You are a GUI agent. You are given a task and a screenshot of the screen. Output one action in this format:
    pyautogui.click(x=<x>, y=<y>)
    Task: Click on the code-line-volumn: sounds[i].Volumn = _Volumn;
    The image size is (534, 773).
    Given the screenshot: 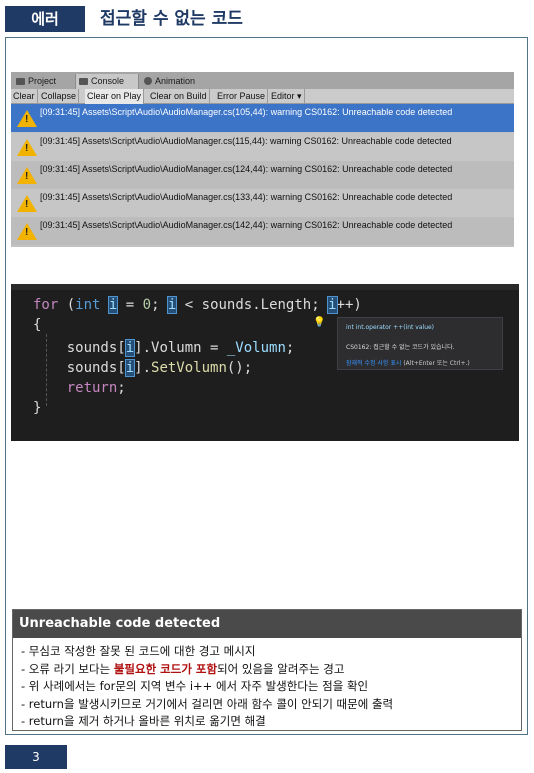 What is the action you would take?
    pyautogui.click(x=164, y=348)
    